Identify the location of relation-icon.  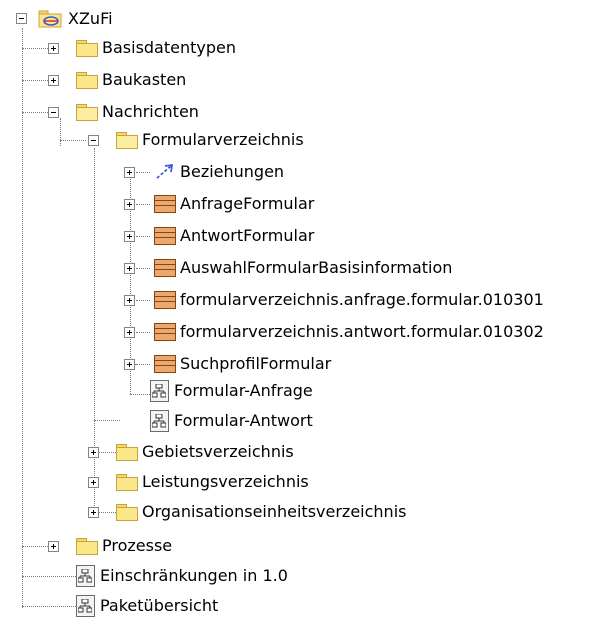
(165, 172).